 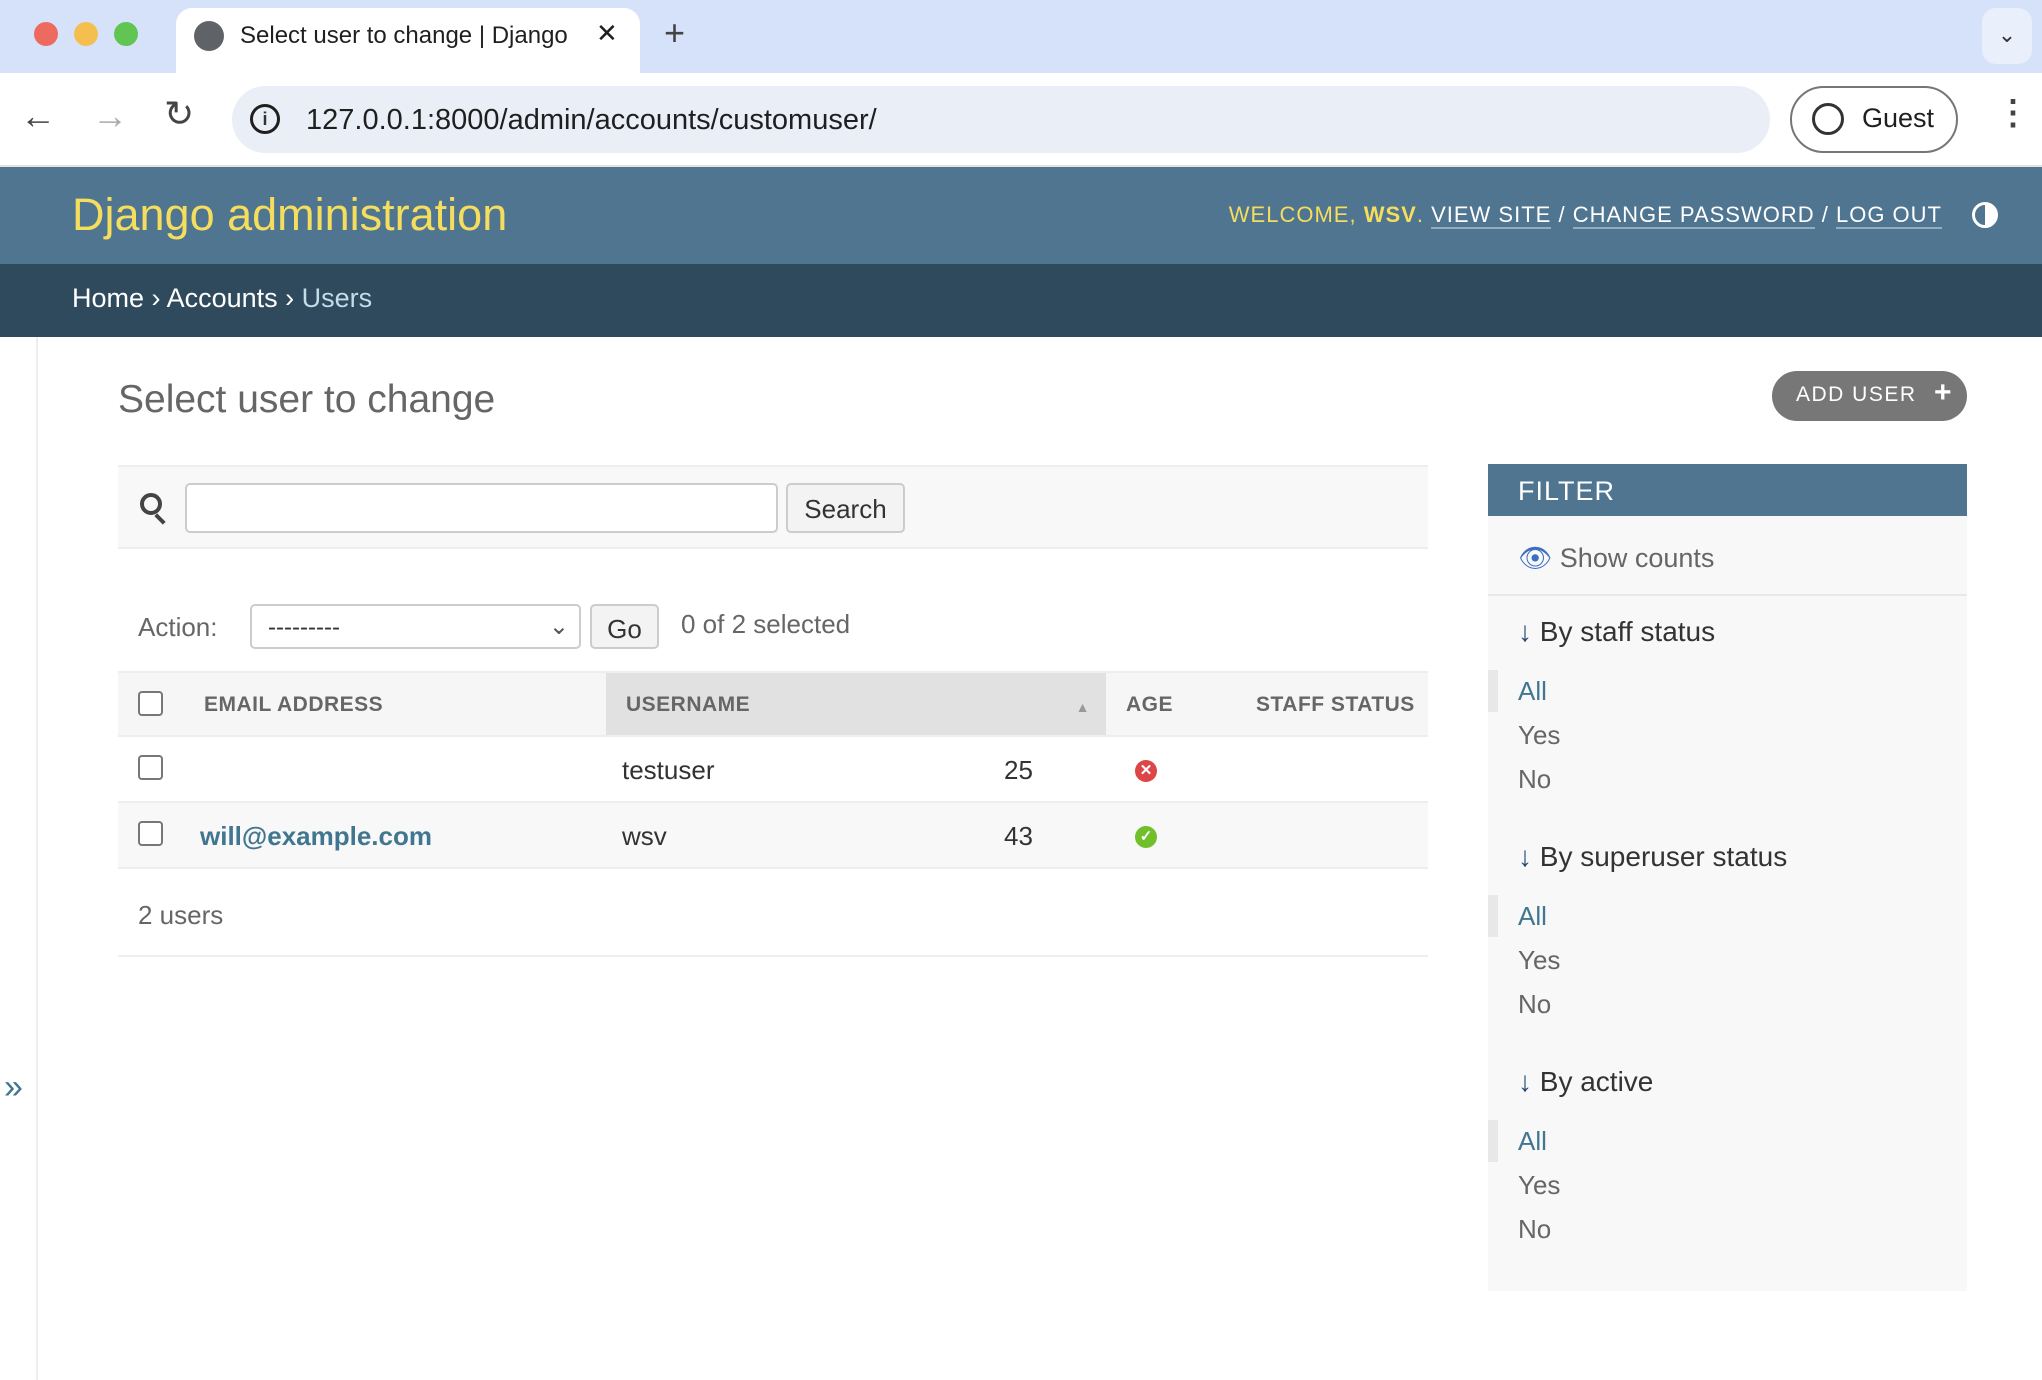 What do you see at coordinates (1693, 215) in the screenshot?
I see `change-password-link: CHANGE PASSWORD` at bounding box center [1693, 215].